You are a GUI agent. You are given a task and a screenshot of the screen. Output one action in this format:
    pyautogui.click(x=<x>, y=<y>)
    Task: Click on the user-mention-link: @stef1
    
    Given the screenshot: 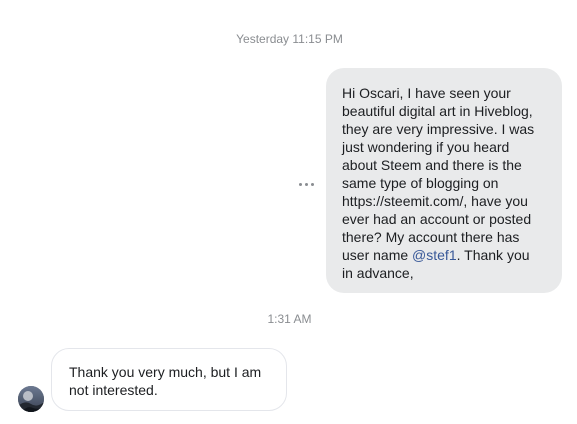 What is the action you would take?
    pyautogui.click(x=434, y=255)
    